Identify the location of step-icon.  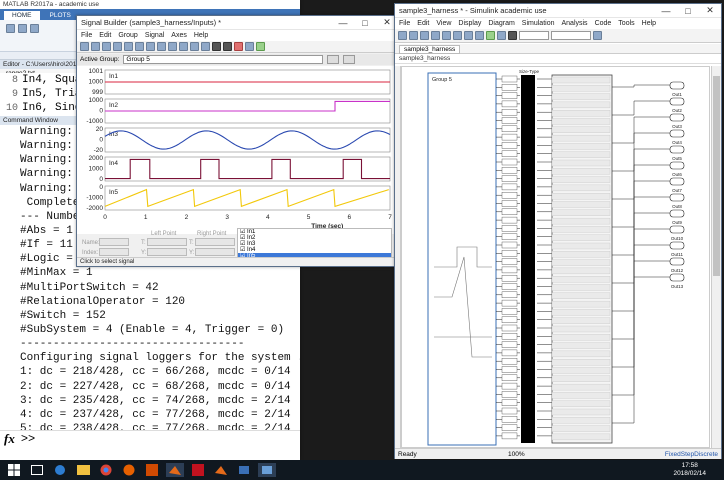
(172, 46).